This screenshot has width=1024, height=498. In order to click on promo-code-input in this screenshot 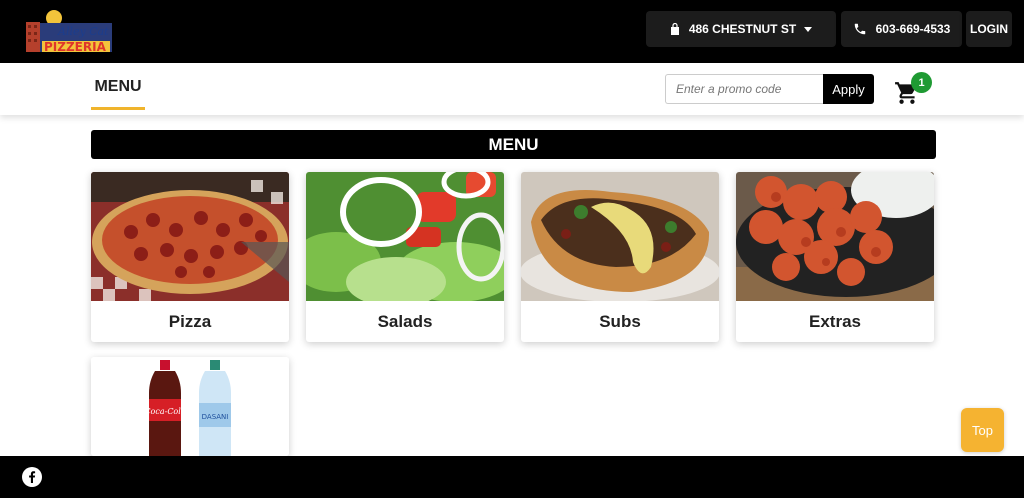, I will do `click(744, 89)`.